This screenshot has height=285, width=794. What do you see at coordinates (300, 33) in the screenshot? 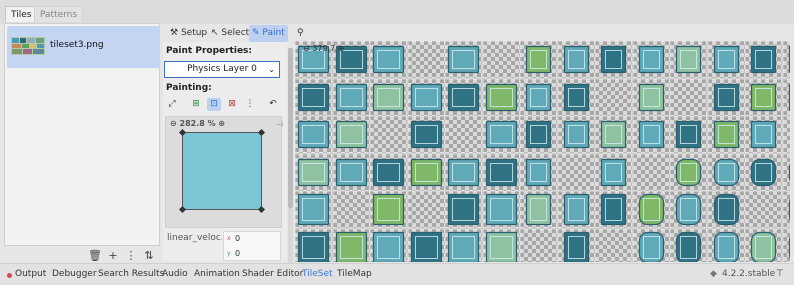
I see `pin-icon: ⚲` at bounding box center [300, 33].